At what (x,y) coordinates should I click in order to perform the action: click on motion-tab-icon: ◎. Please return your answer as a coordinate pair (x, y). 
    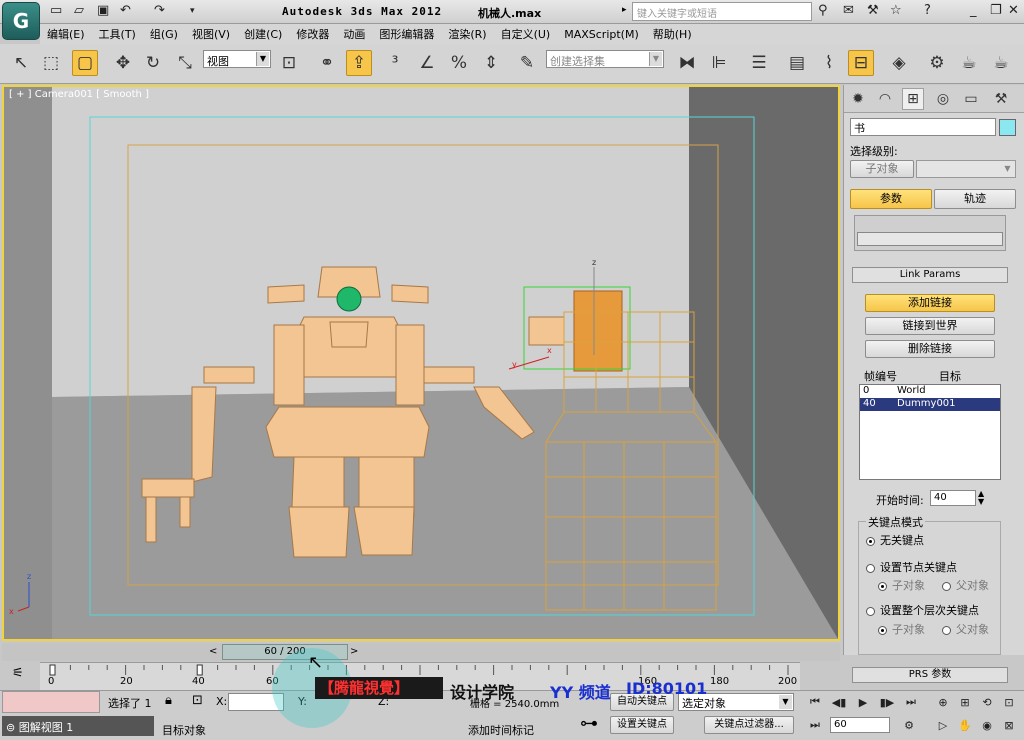
    Looking at the image, I should click on (943, 99).